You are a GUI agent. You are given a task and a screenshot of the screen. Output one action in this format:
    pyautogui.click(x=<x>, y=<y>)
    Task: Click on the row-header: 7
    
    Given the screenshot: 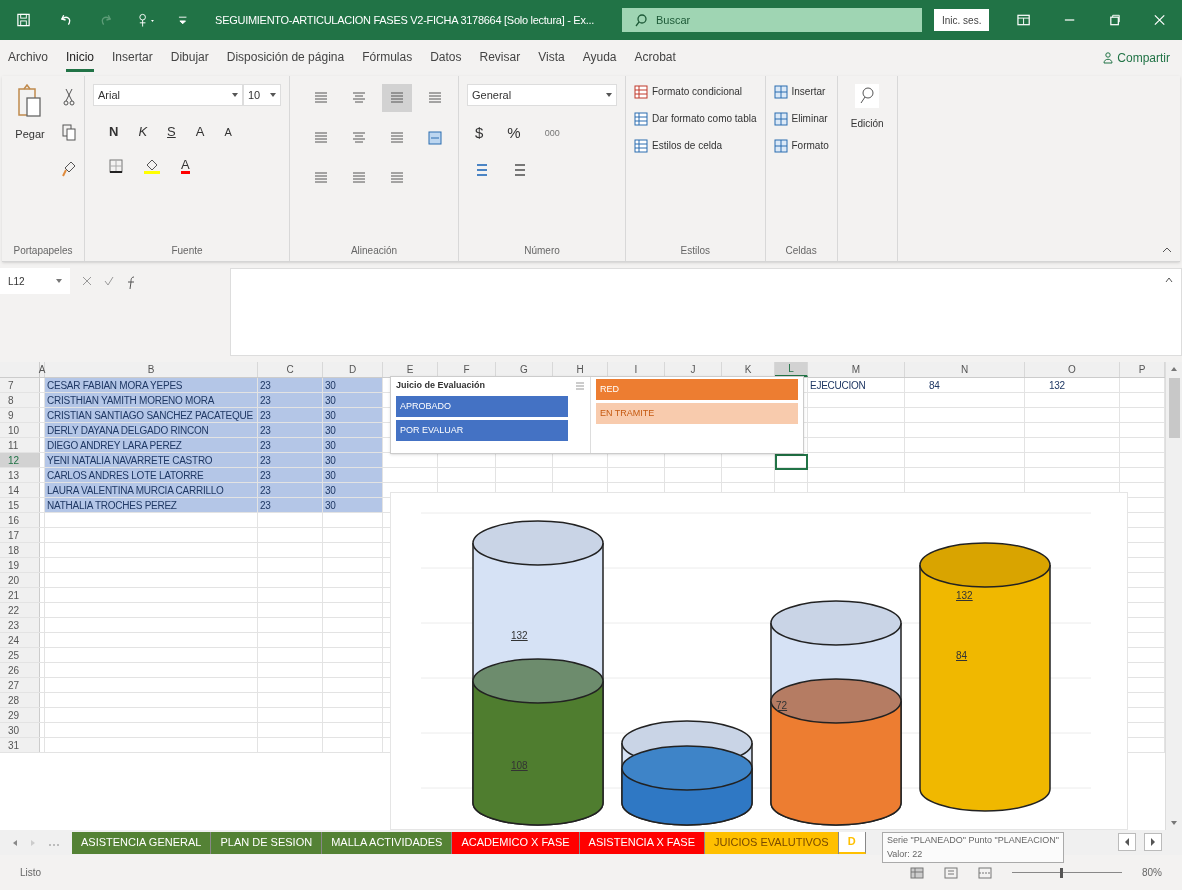 What is the action you would take?
    pyautogui.click(x=20, y=385)
    